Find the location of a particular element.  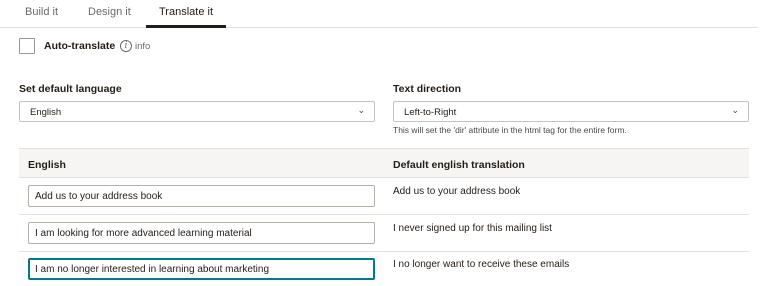

default-translation-text: Add us to your address book is located at coordinates (457, 191).